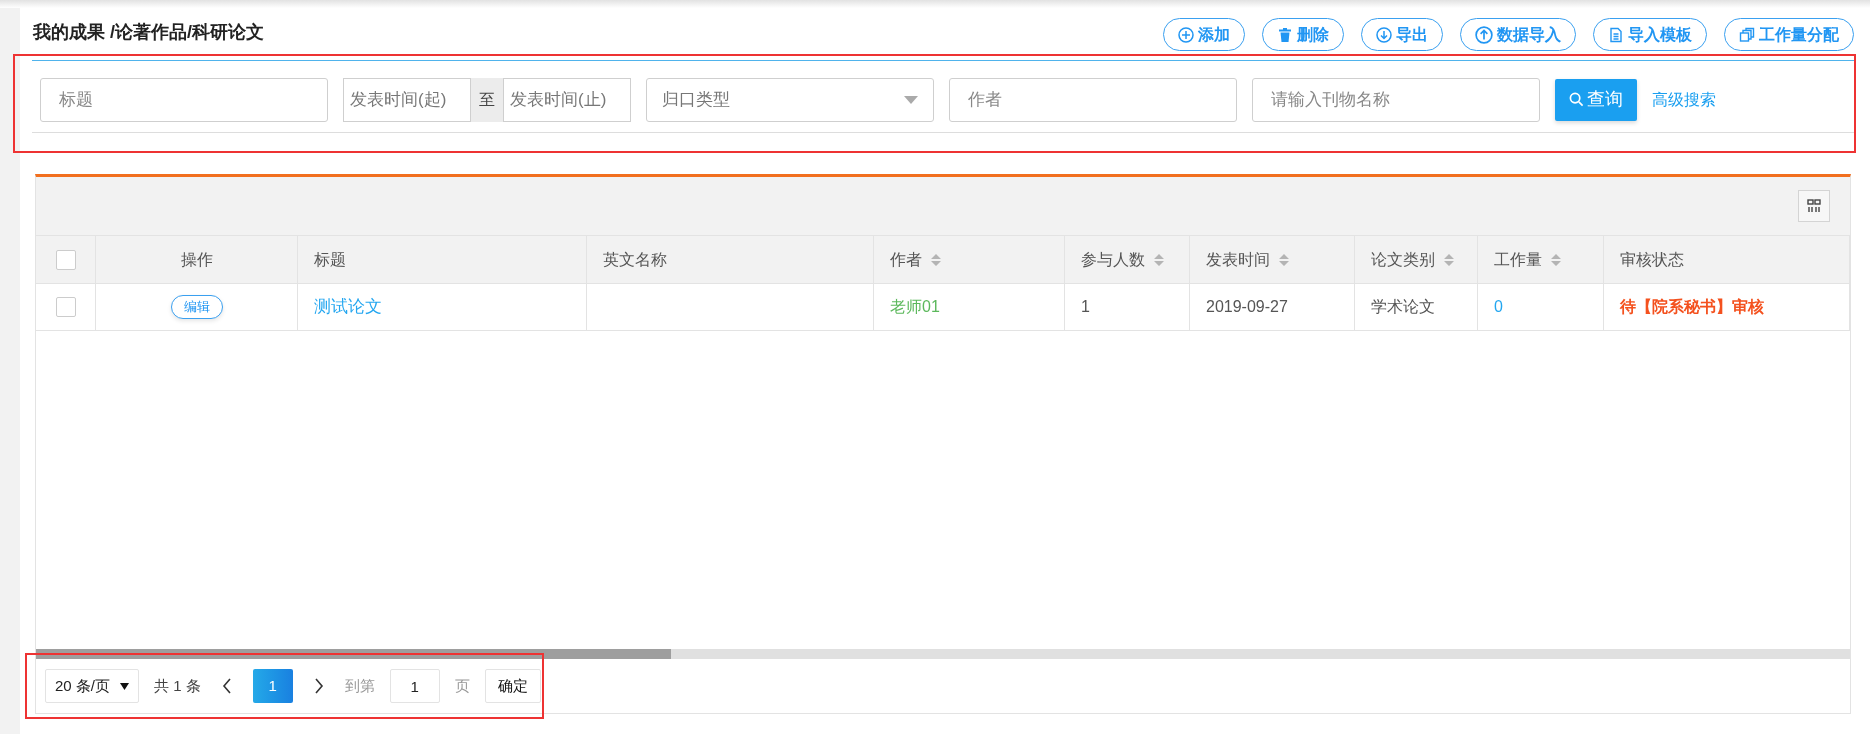  I want to click on next-page-icon, so click(318, 686).